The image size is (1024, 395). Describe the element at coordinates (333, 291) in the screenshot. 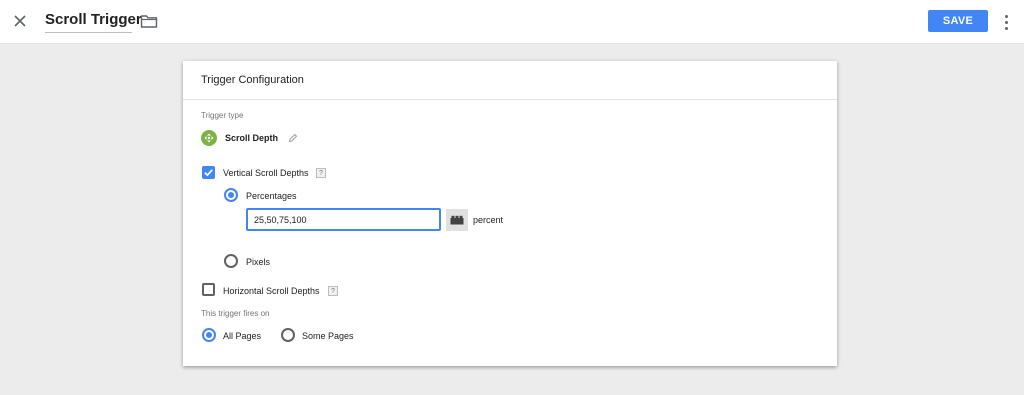

I see `horizontal-help-icon: ?` at that location.